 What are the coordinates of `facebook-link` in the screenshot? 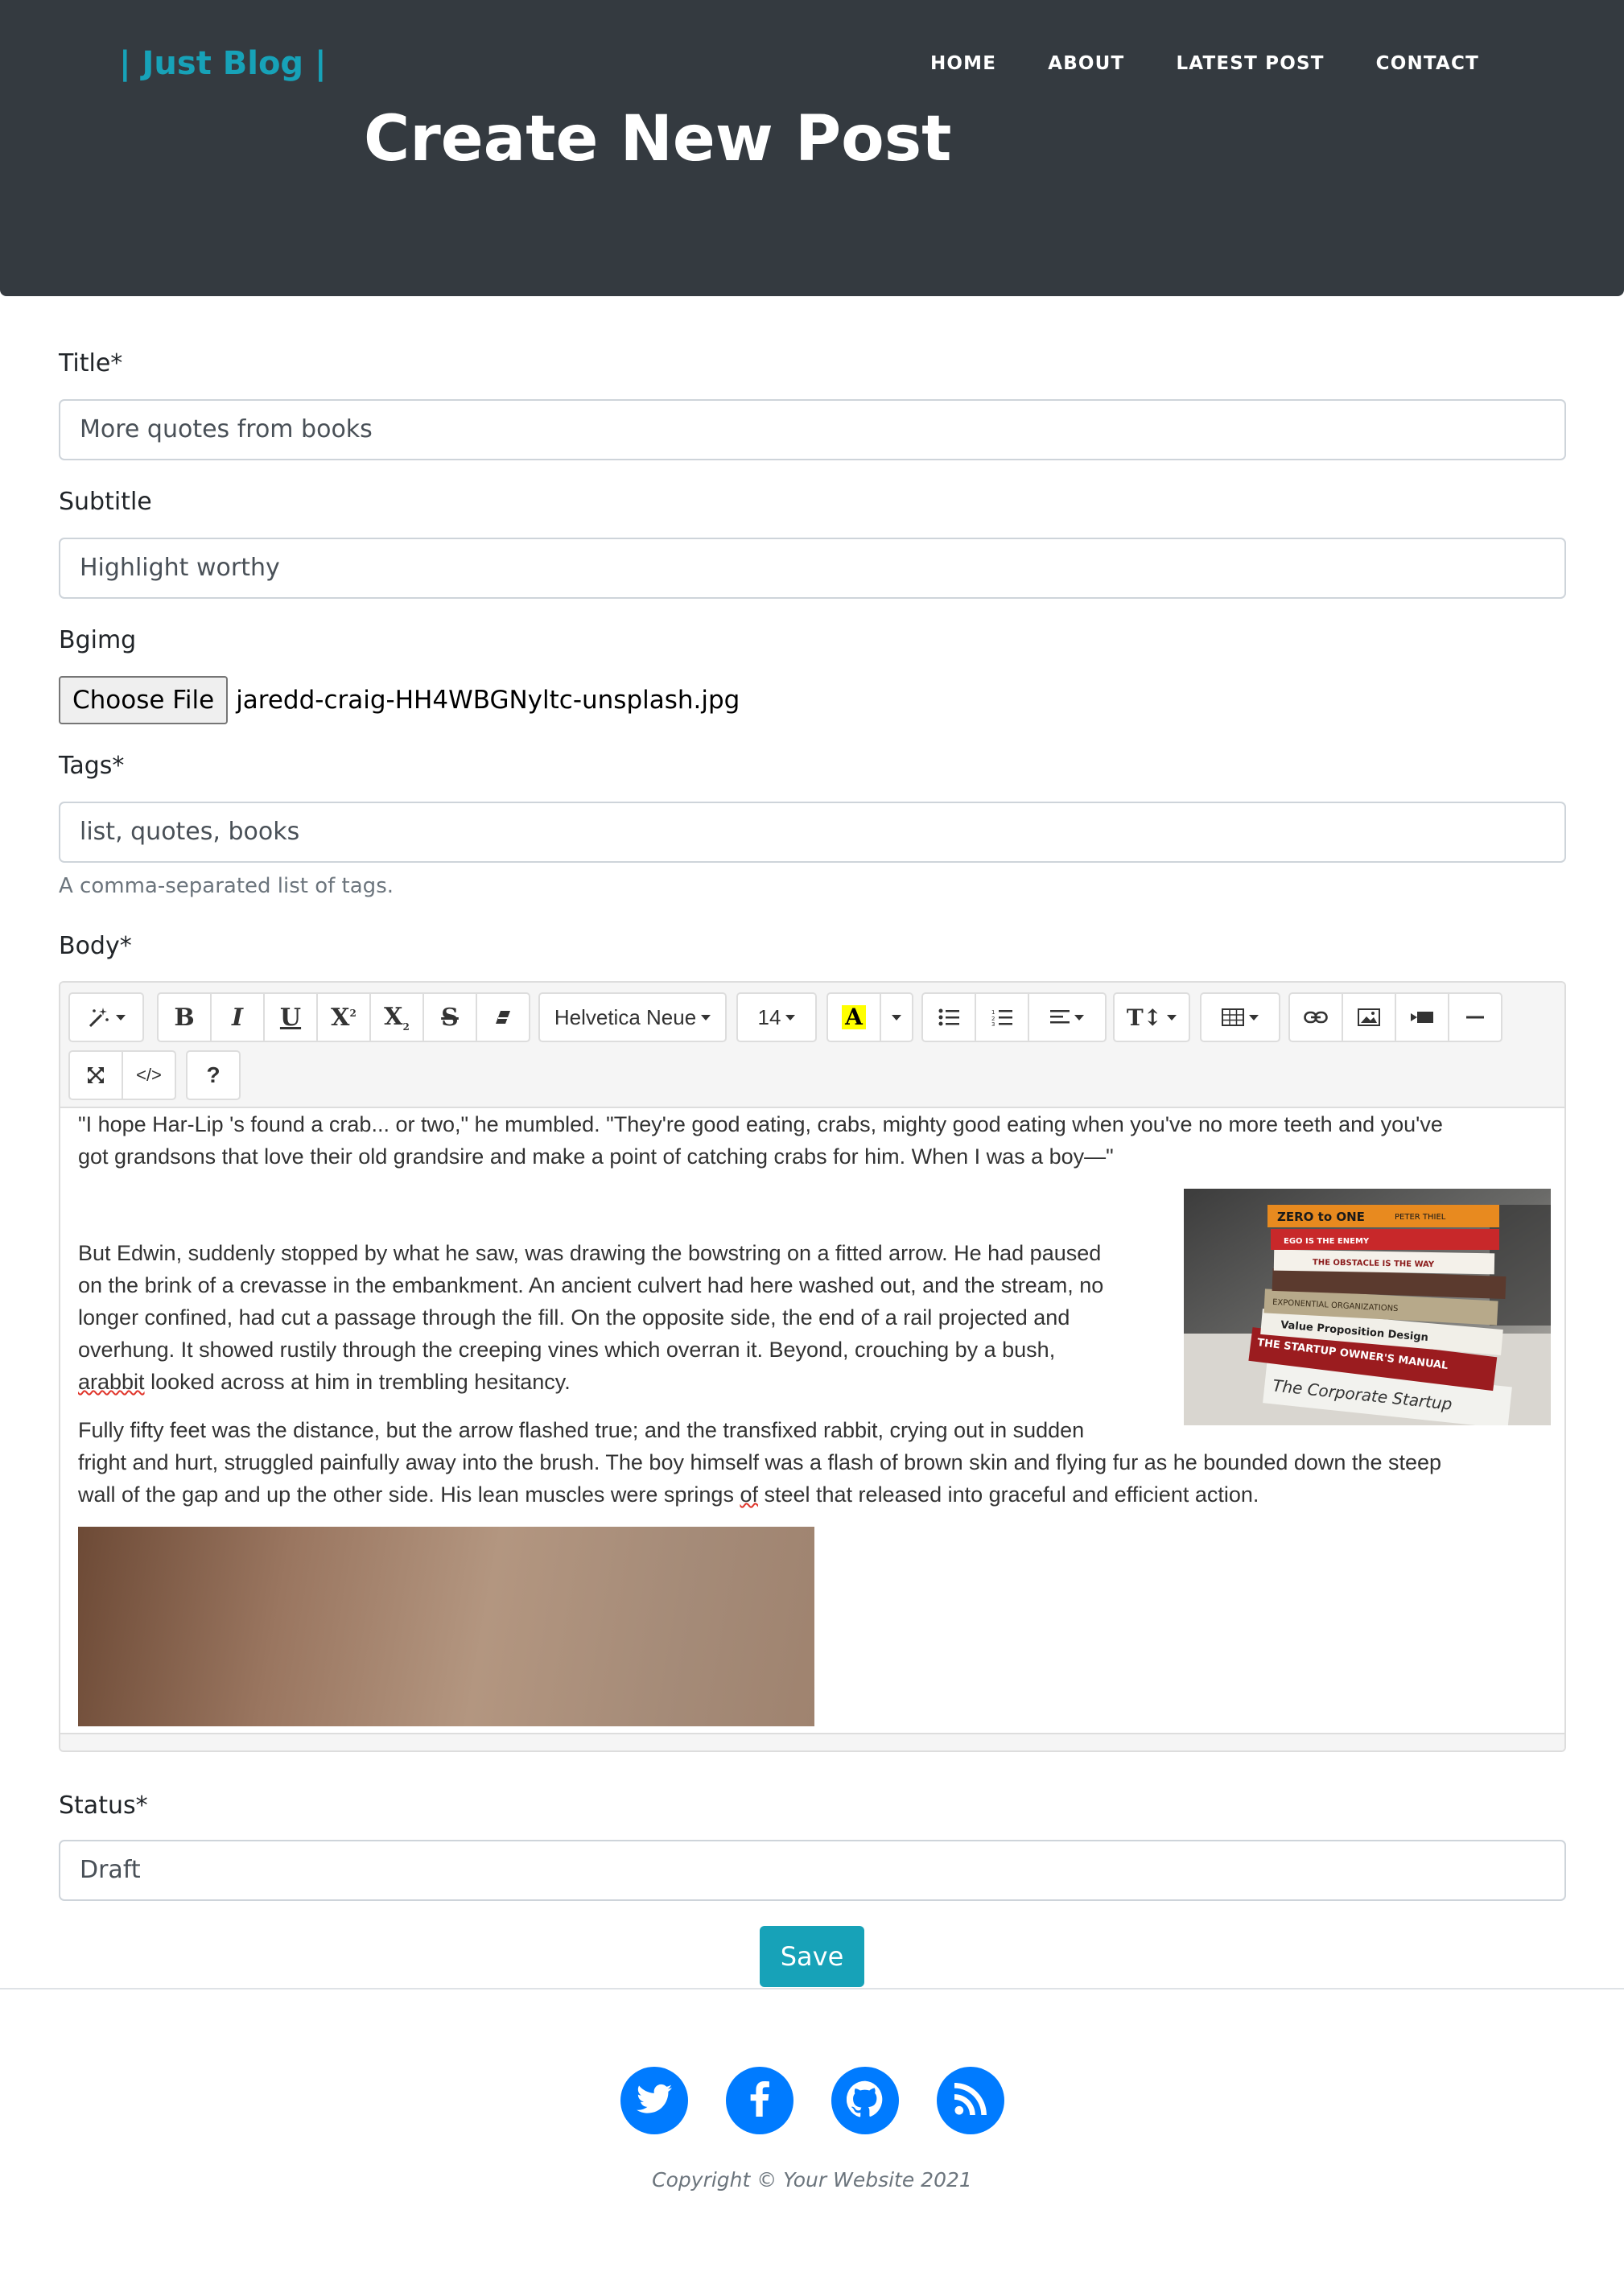 It's located at (759, 2101).